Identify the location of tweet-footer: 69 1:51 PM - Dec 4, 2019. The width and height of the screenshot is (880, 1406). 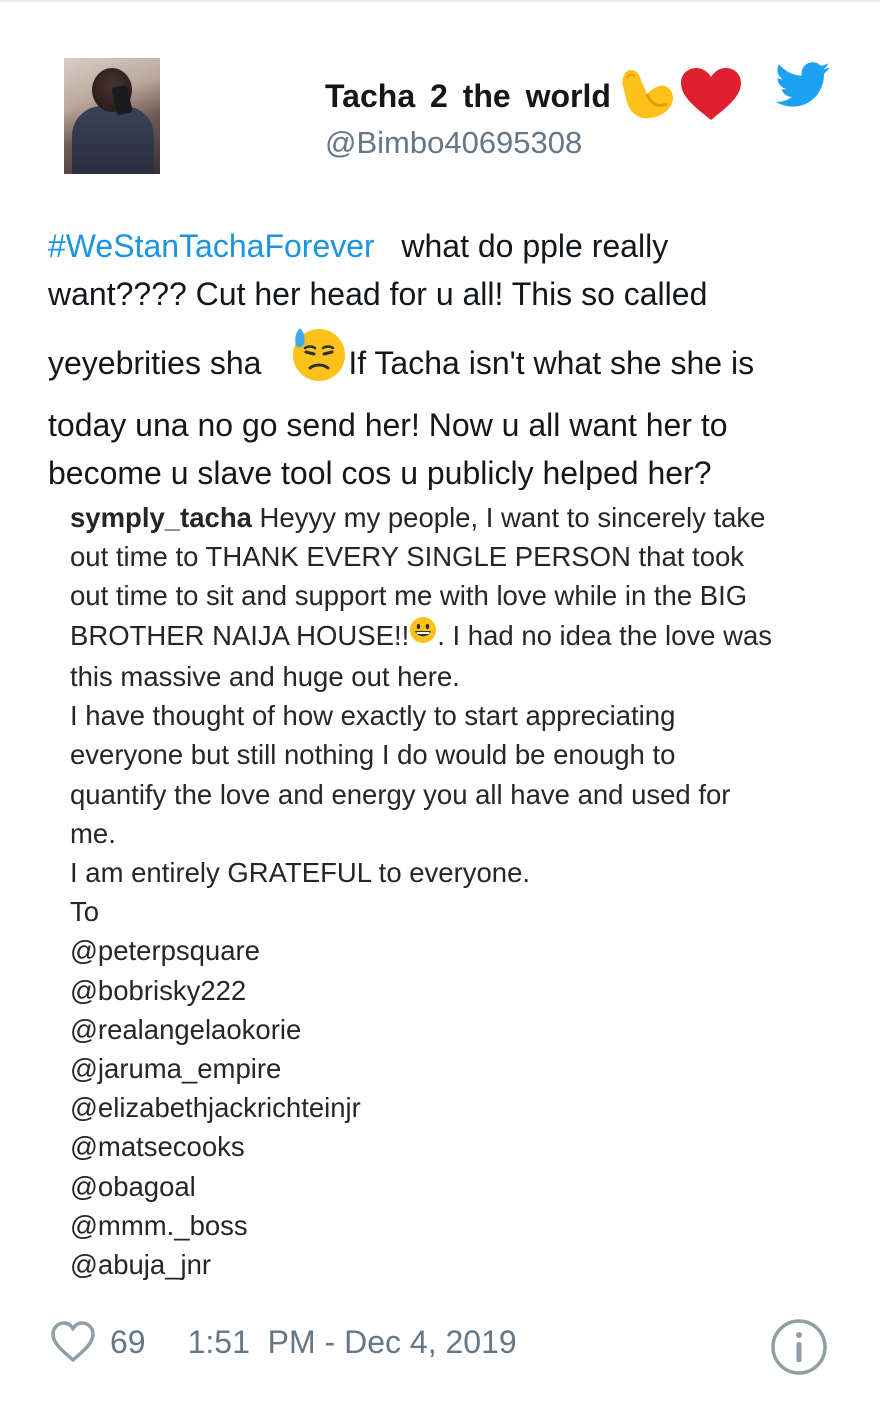
(283, 1342).